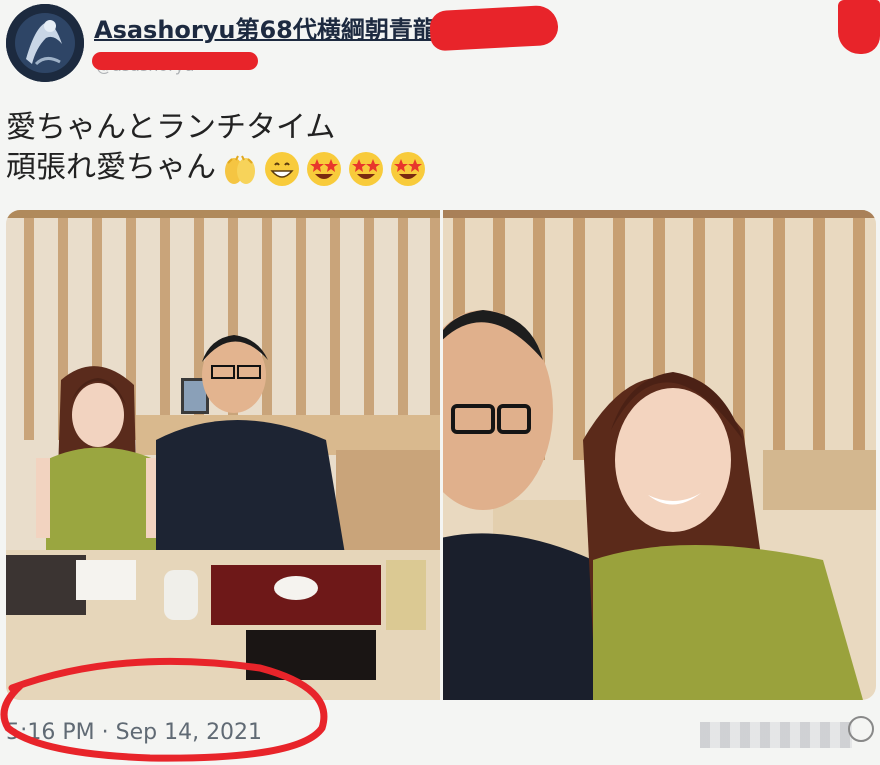  Describe the element at coordinates (494, 28) in the screenshot. I see `redaction-mark-name` at that location.